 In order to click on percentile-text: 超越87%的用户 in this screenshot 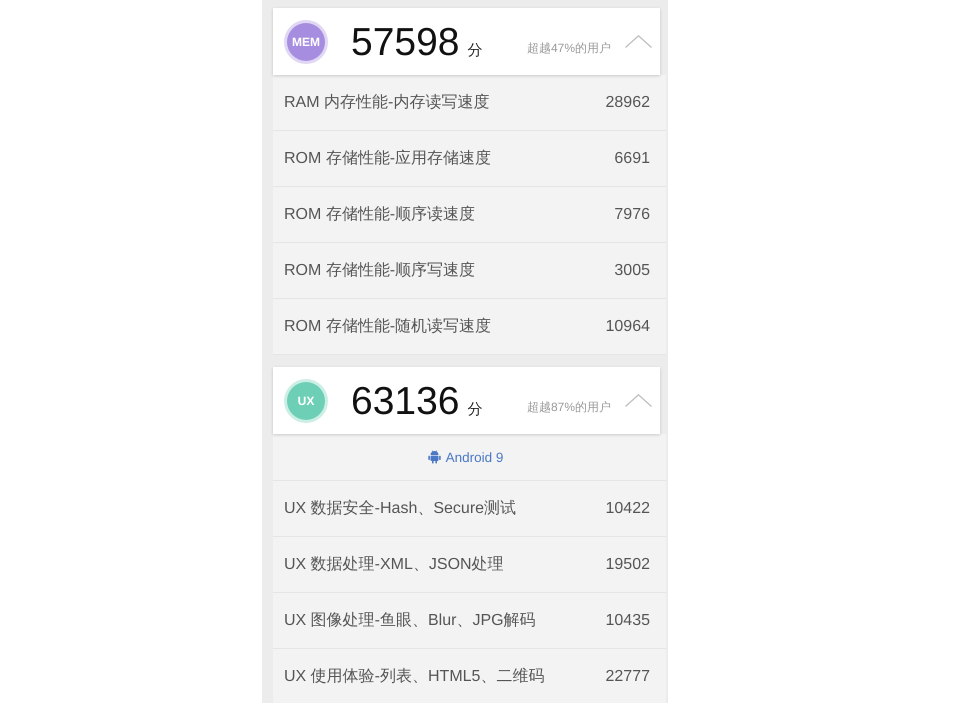, I will do `click(568, 407)`.